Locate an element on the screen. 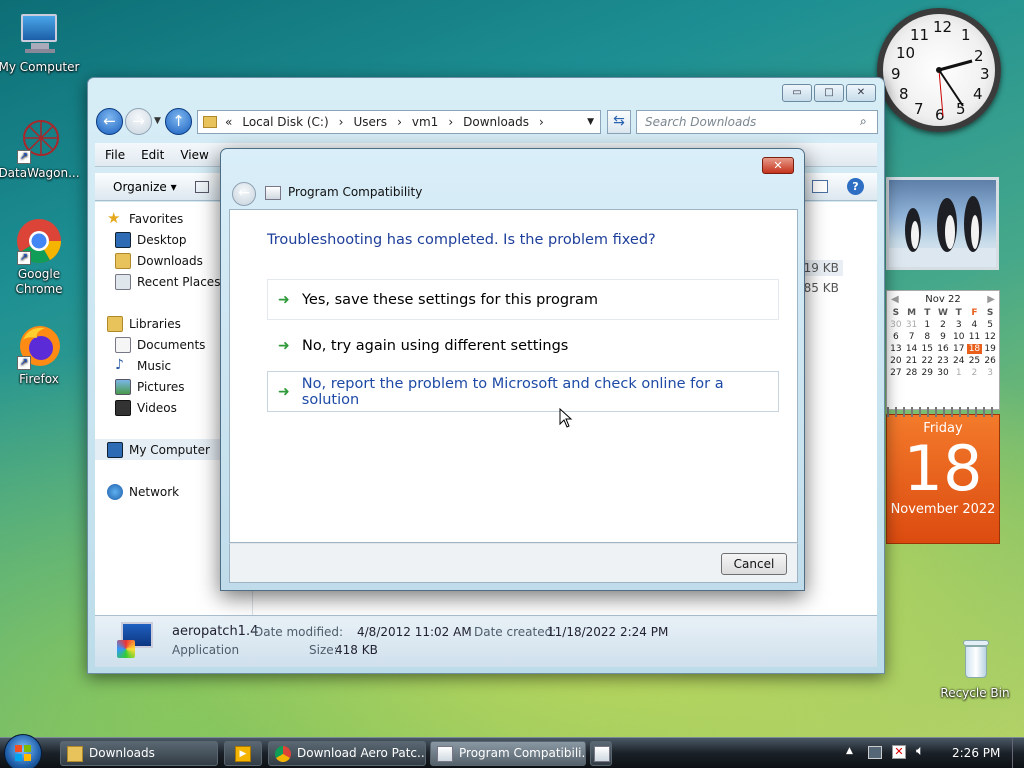 The width and height of the screenshot is (1024, 768). prev-month-icon: ◀ is located at coordinates (895, 299).